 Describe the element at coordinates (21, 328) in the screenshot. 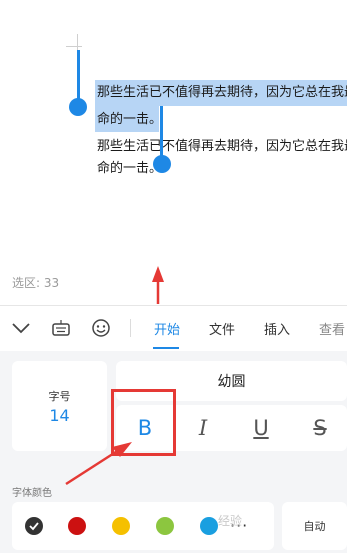

I see `collapse-chevron-icon` at that location.